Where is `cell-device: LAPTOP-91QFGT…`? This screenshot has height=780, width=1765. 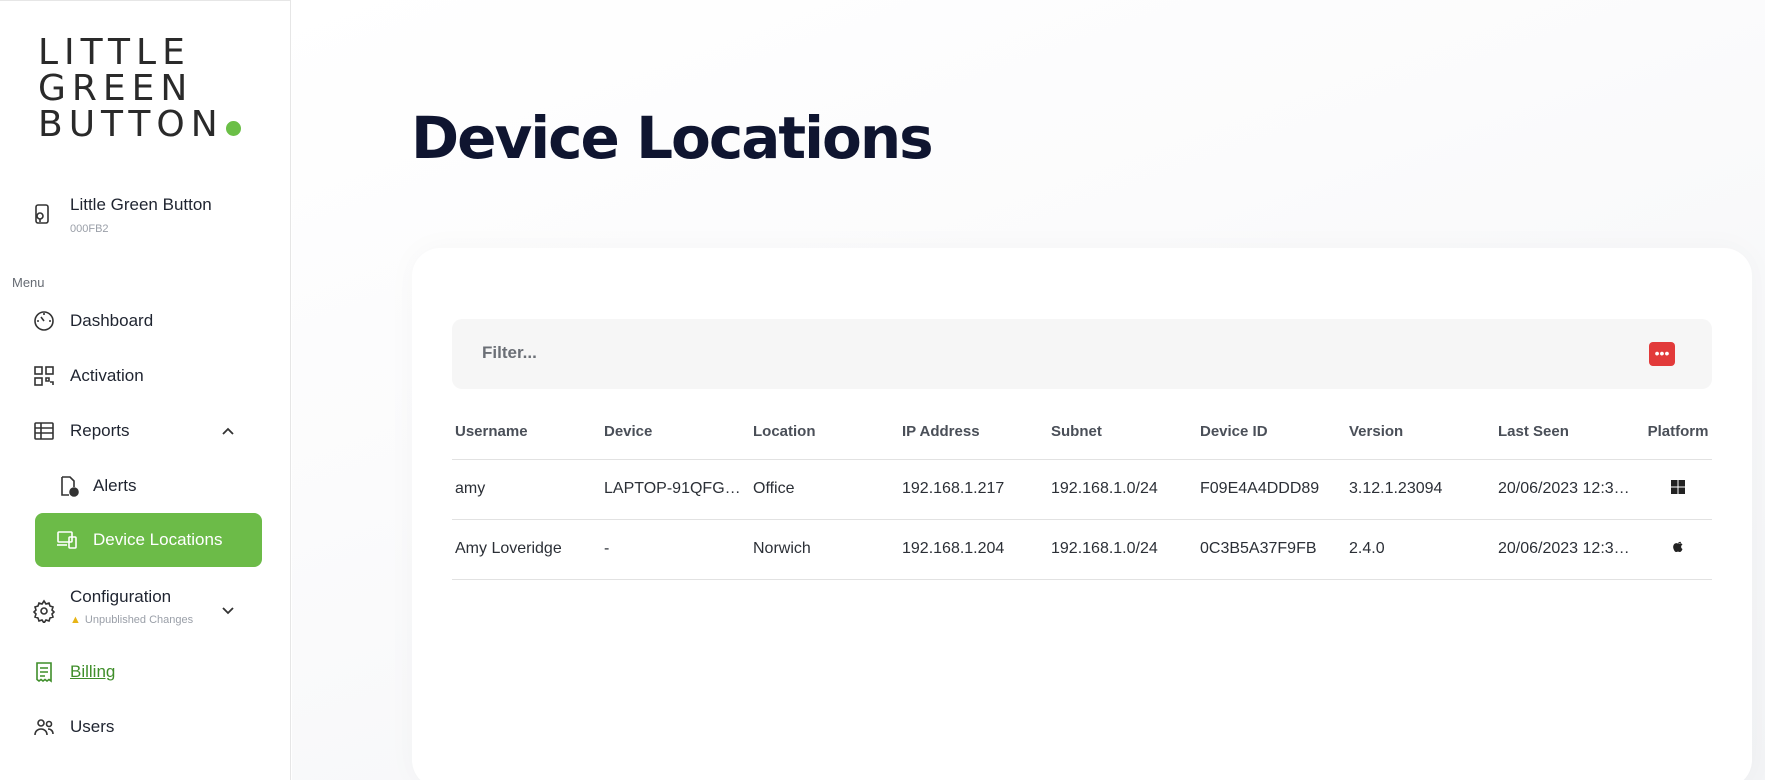
cell-device: LAPTOP-91QFGT… is located at coordinates (675, 489).